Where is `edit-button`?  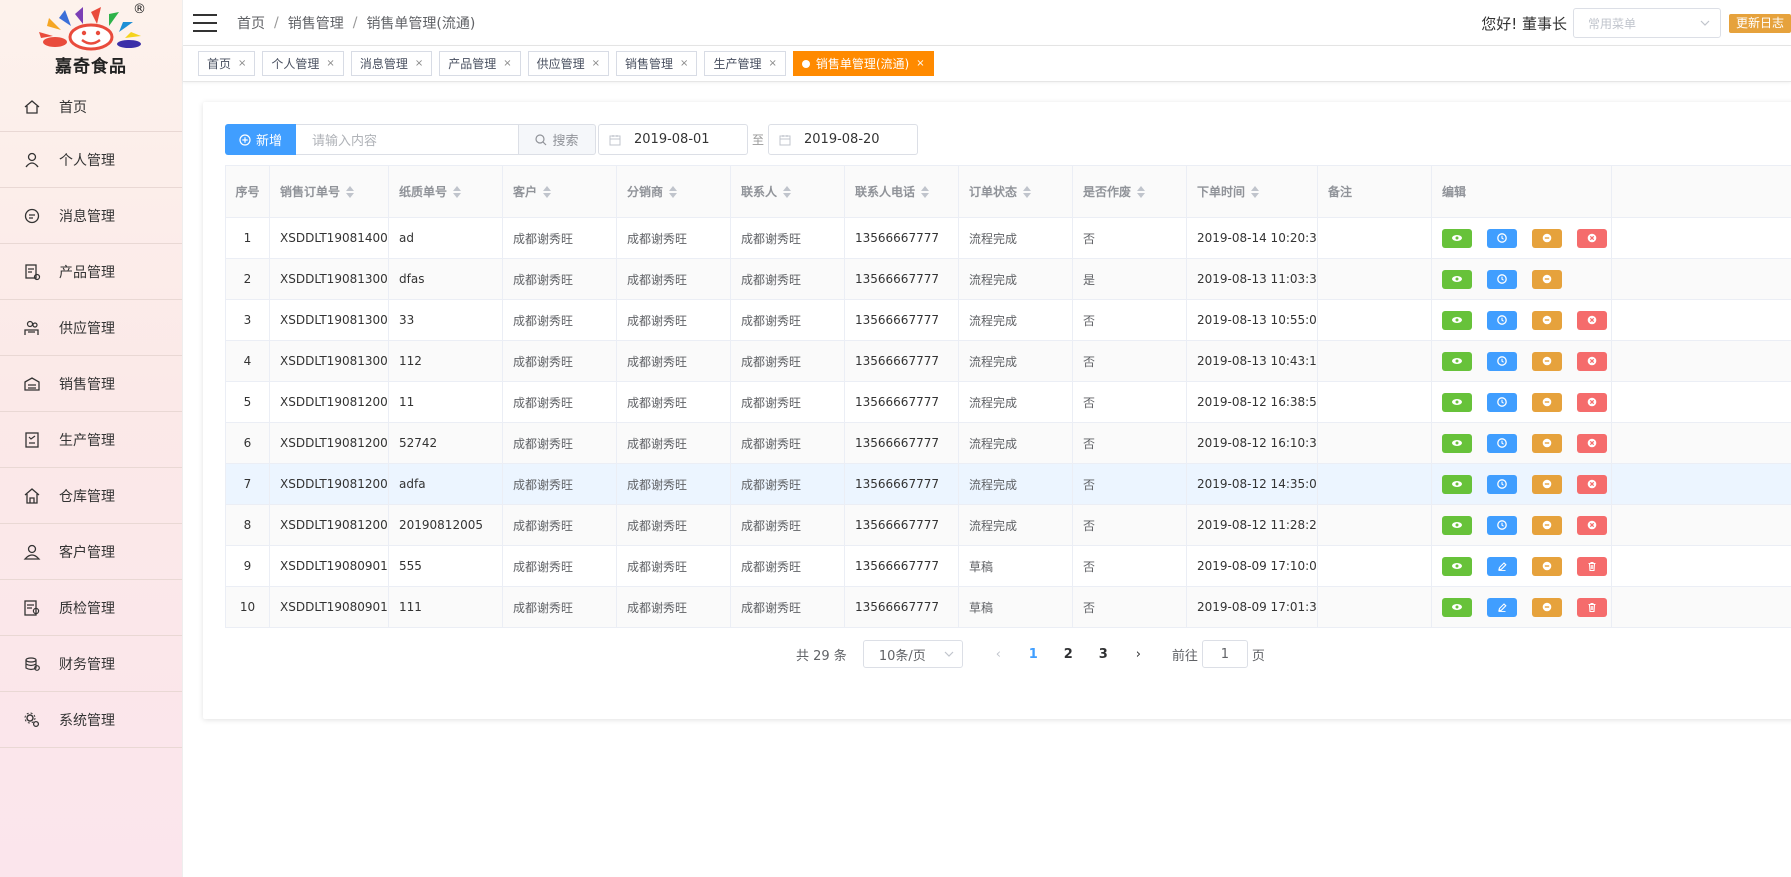 edit-button is located at coordinates (1502, 566).